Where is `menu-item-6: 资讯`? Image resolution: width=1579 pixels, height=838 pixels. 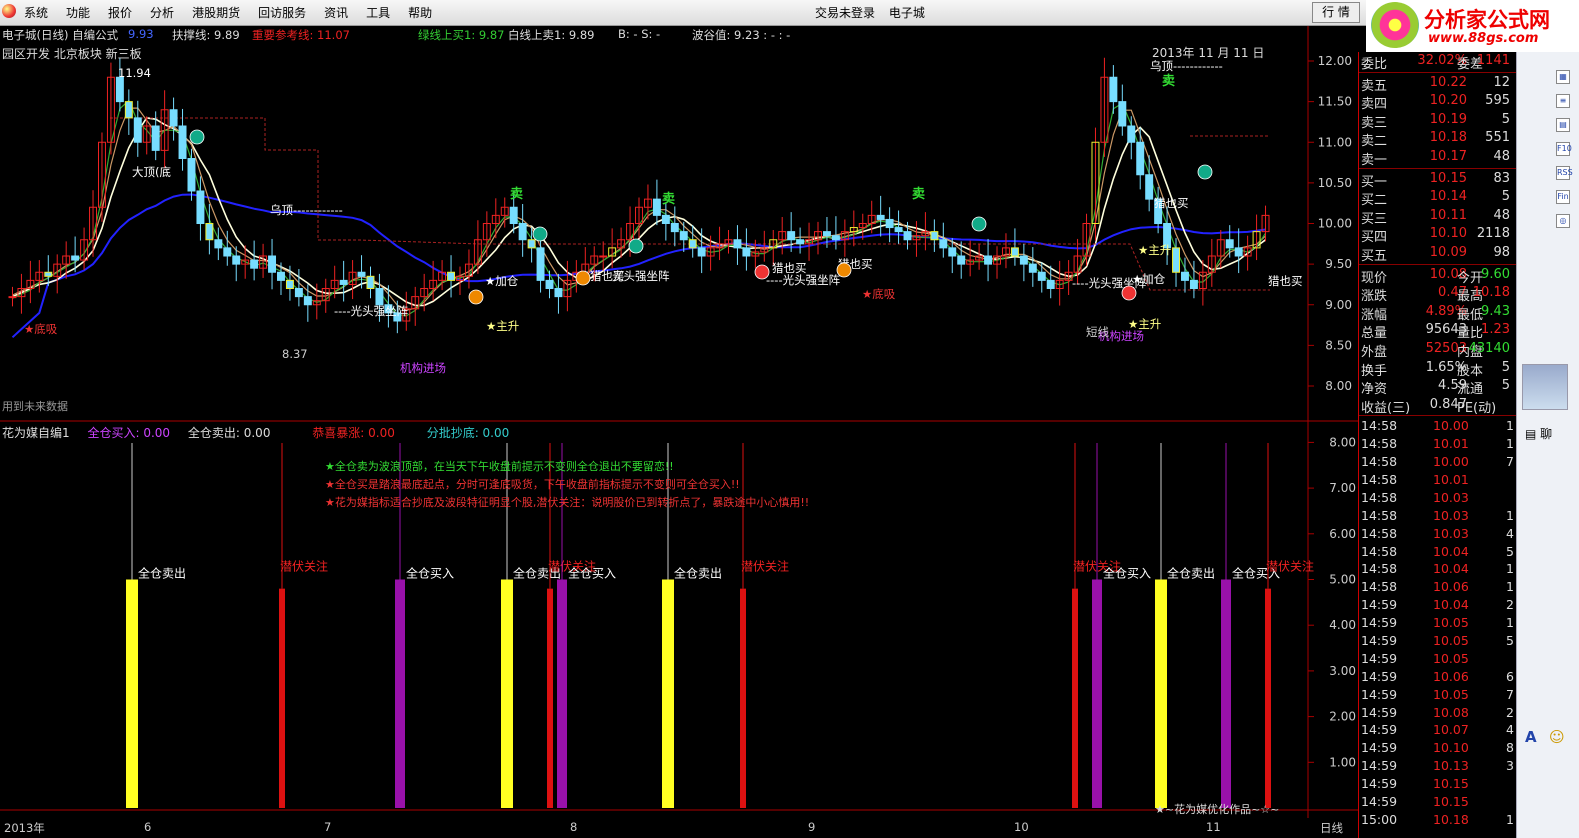 menu-item-6: 资讯 is located at coordinates (336, 12).